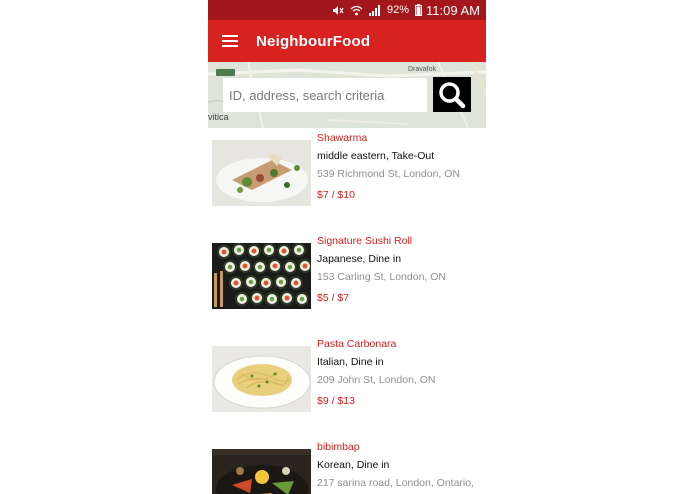 Image resolution: width=695 pixels, height=494 pixels. What do you see at coordinates (376, 156) in the screenshot?
I see `listing-cuisine: middle eastern, Take-Out` at bounding box center [376, 156].